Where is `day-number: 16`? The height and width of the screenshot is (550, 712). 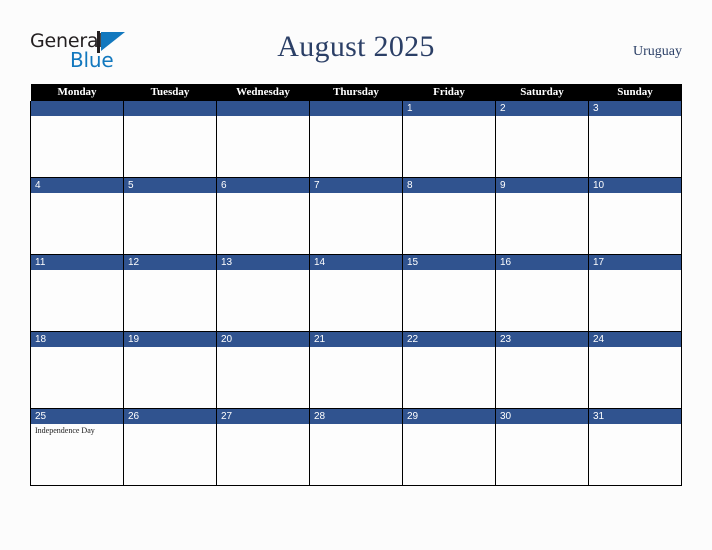 day-number: 16 is located at coordinates (542, 262).